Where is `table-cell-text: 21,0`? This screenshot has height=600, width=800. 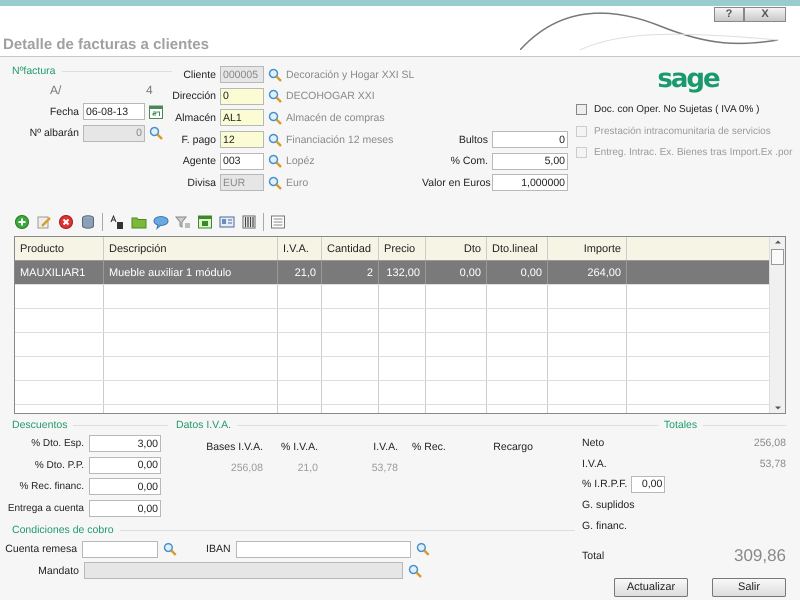
table-cell-text: 21,0 is located at coordinates (307, 468).